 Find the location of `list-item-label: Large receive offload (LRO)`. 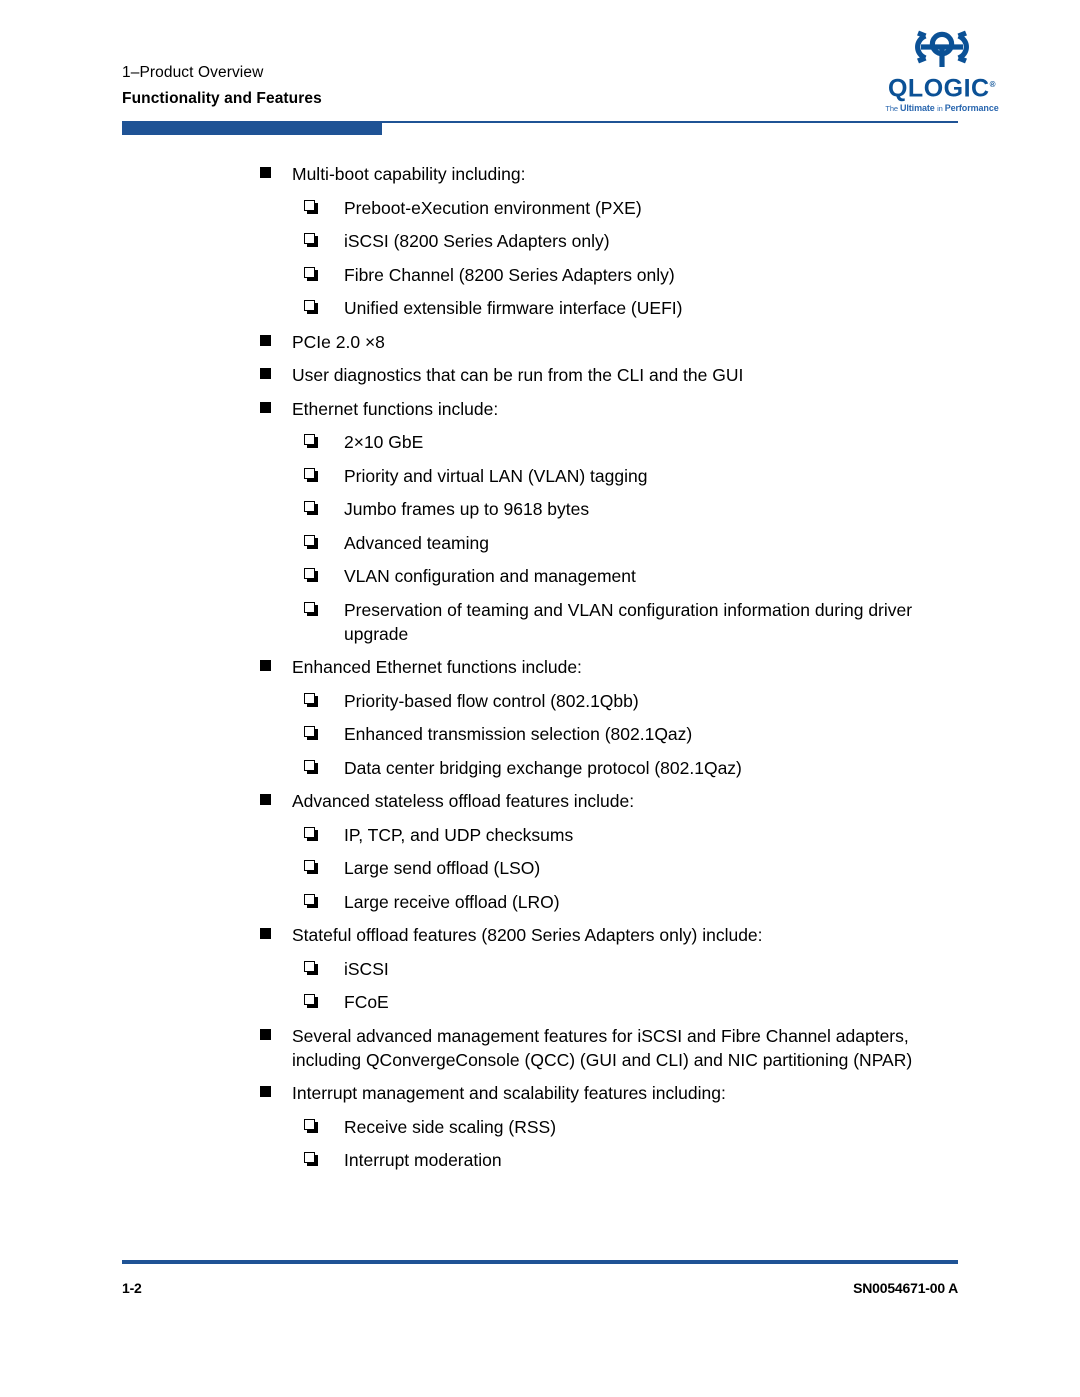

list-item-label: Large receive offload (LRO) is located at coordinates (452, 901).